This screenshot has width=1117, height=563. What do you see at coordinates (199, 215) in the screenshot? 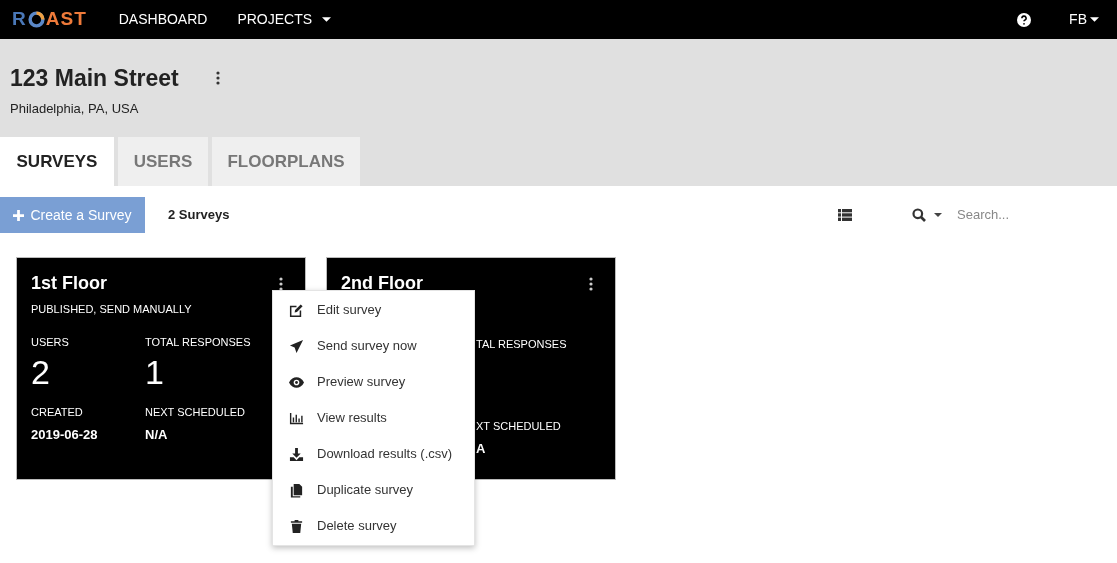
I see `survey-count: 2 Surveys` at bounding box center [199, 215].